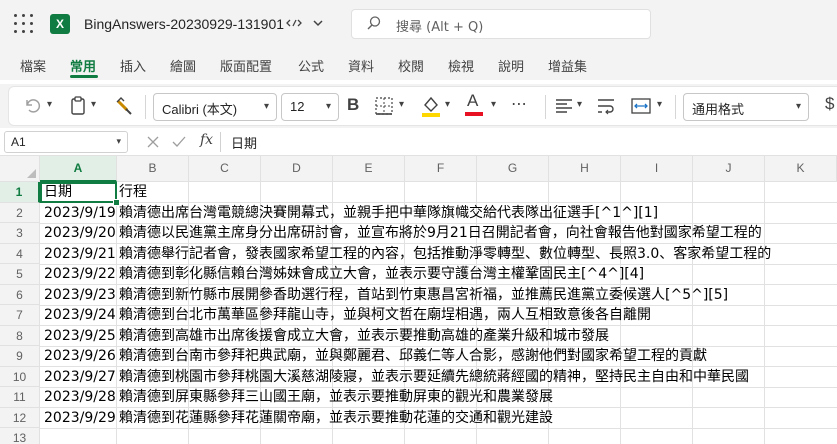 The width and height of the screenshot is (837, 444). I want to click on row-header: 9, so click(20, 356).